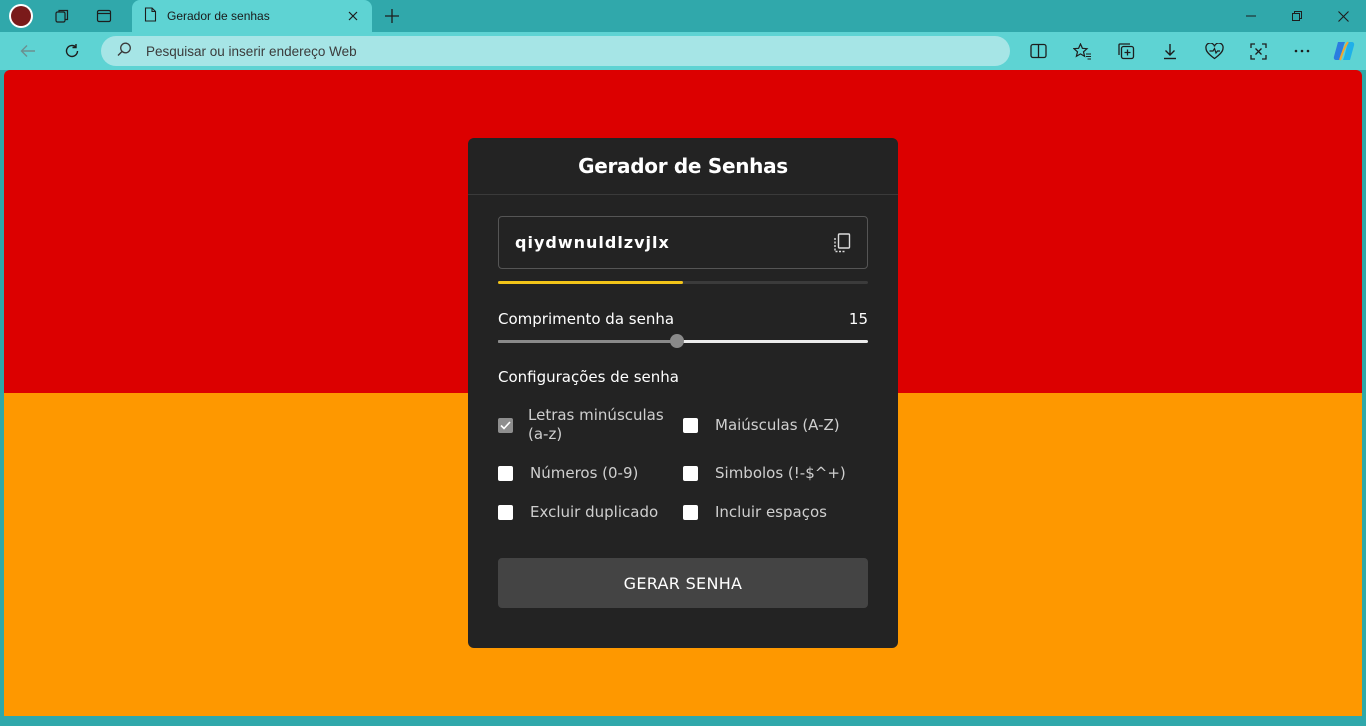  What do you see at coordinates (842, 243) in the screenshot?
I see `copy-icon` at bounding box center [842, 243].